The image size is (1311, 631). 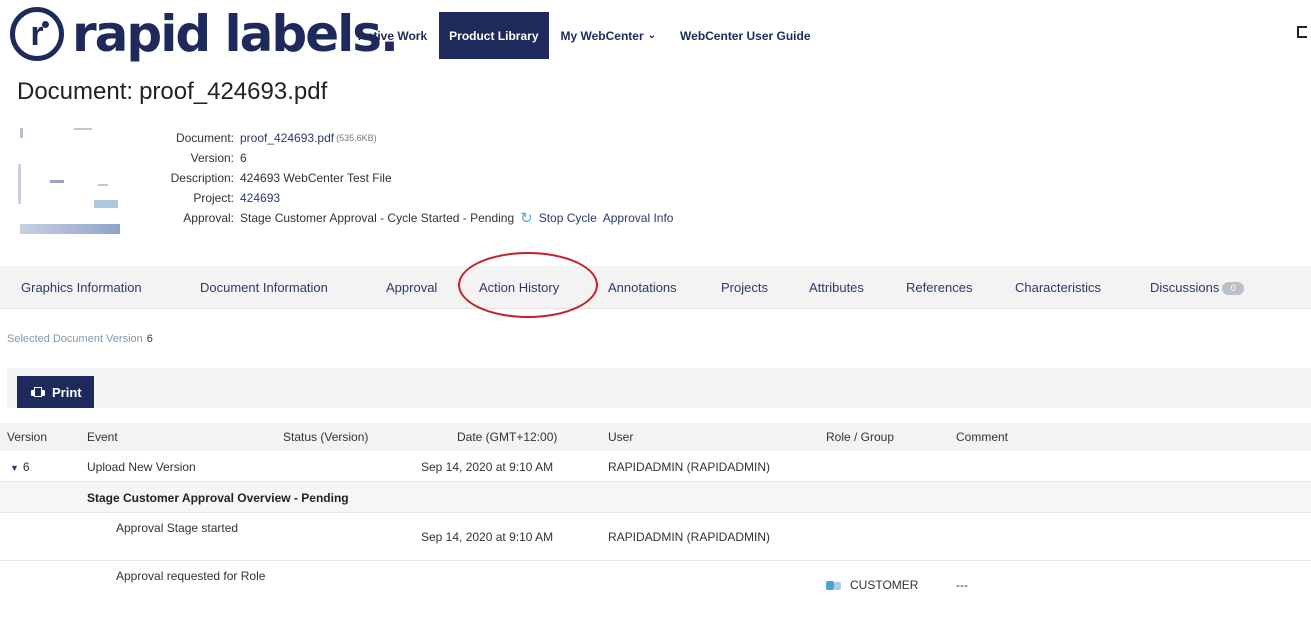 I want to click on role-group-icon, so click(x=834, y=585).